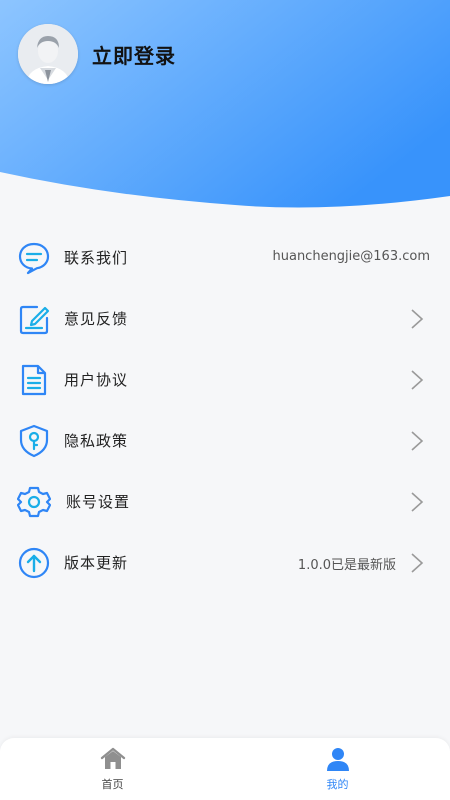  I want to click on login-link: 立即登录, so click(134, 54).